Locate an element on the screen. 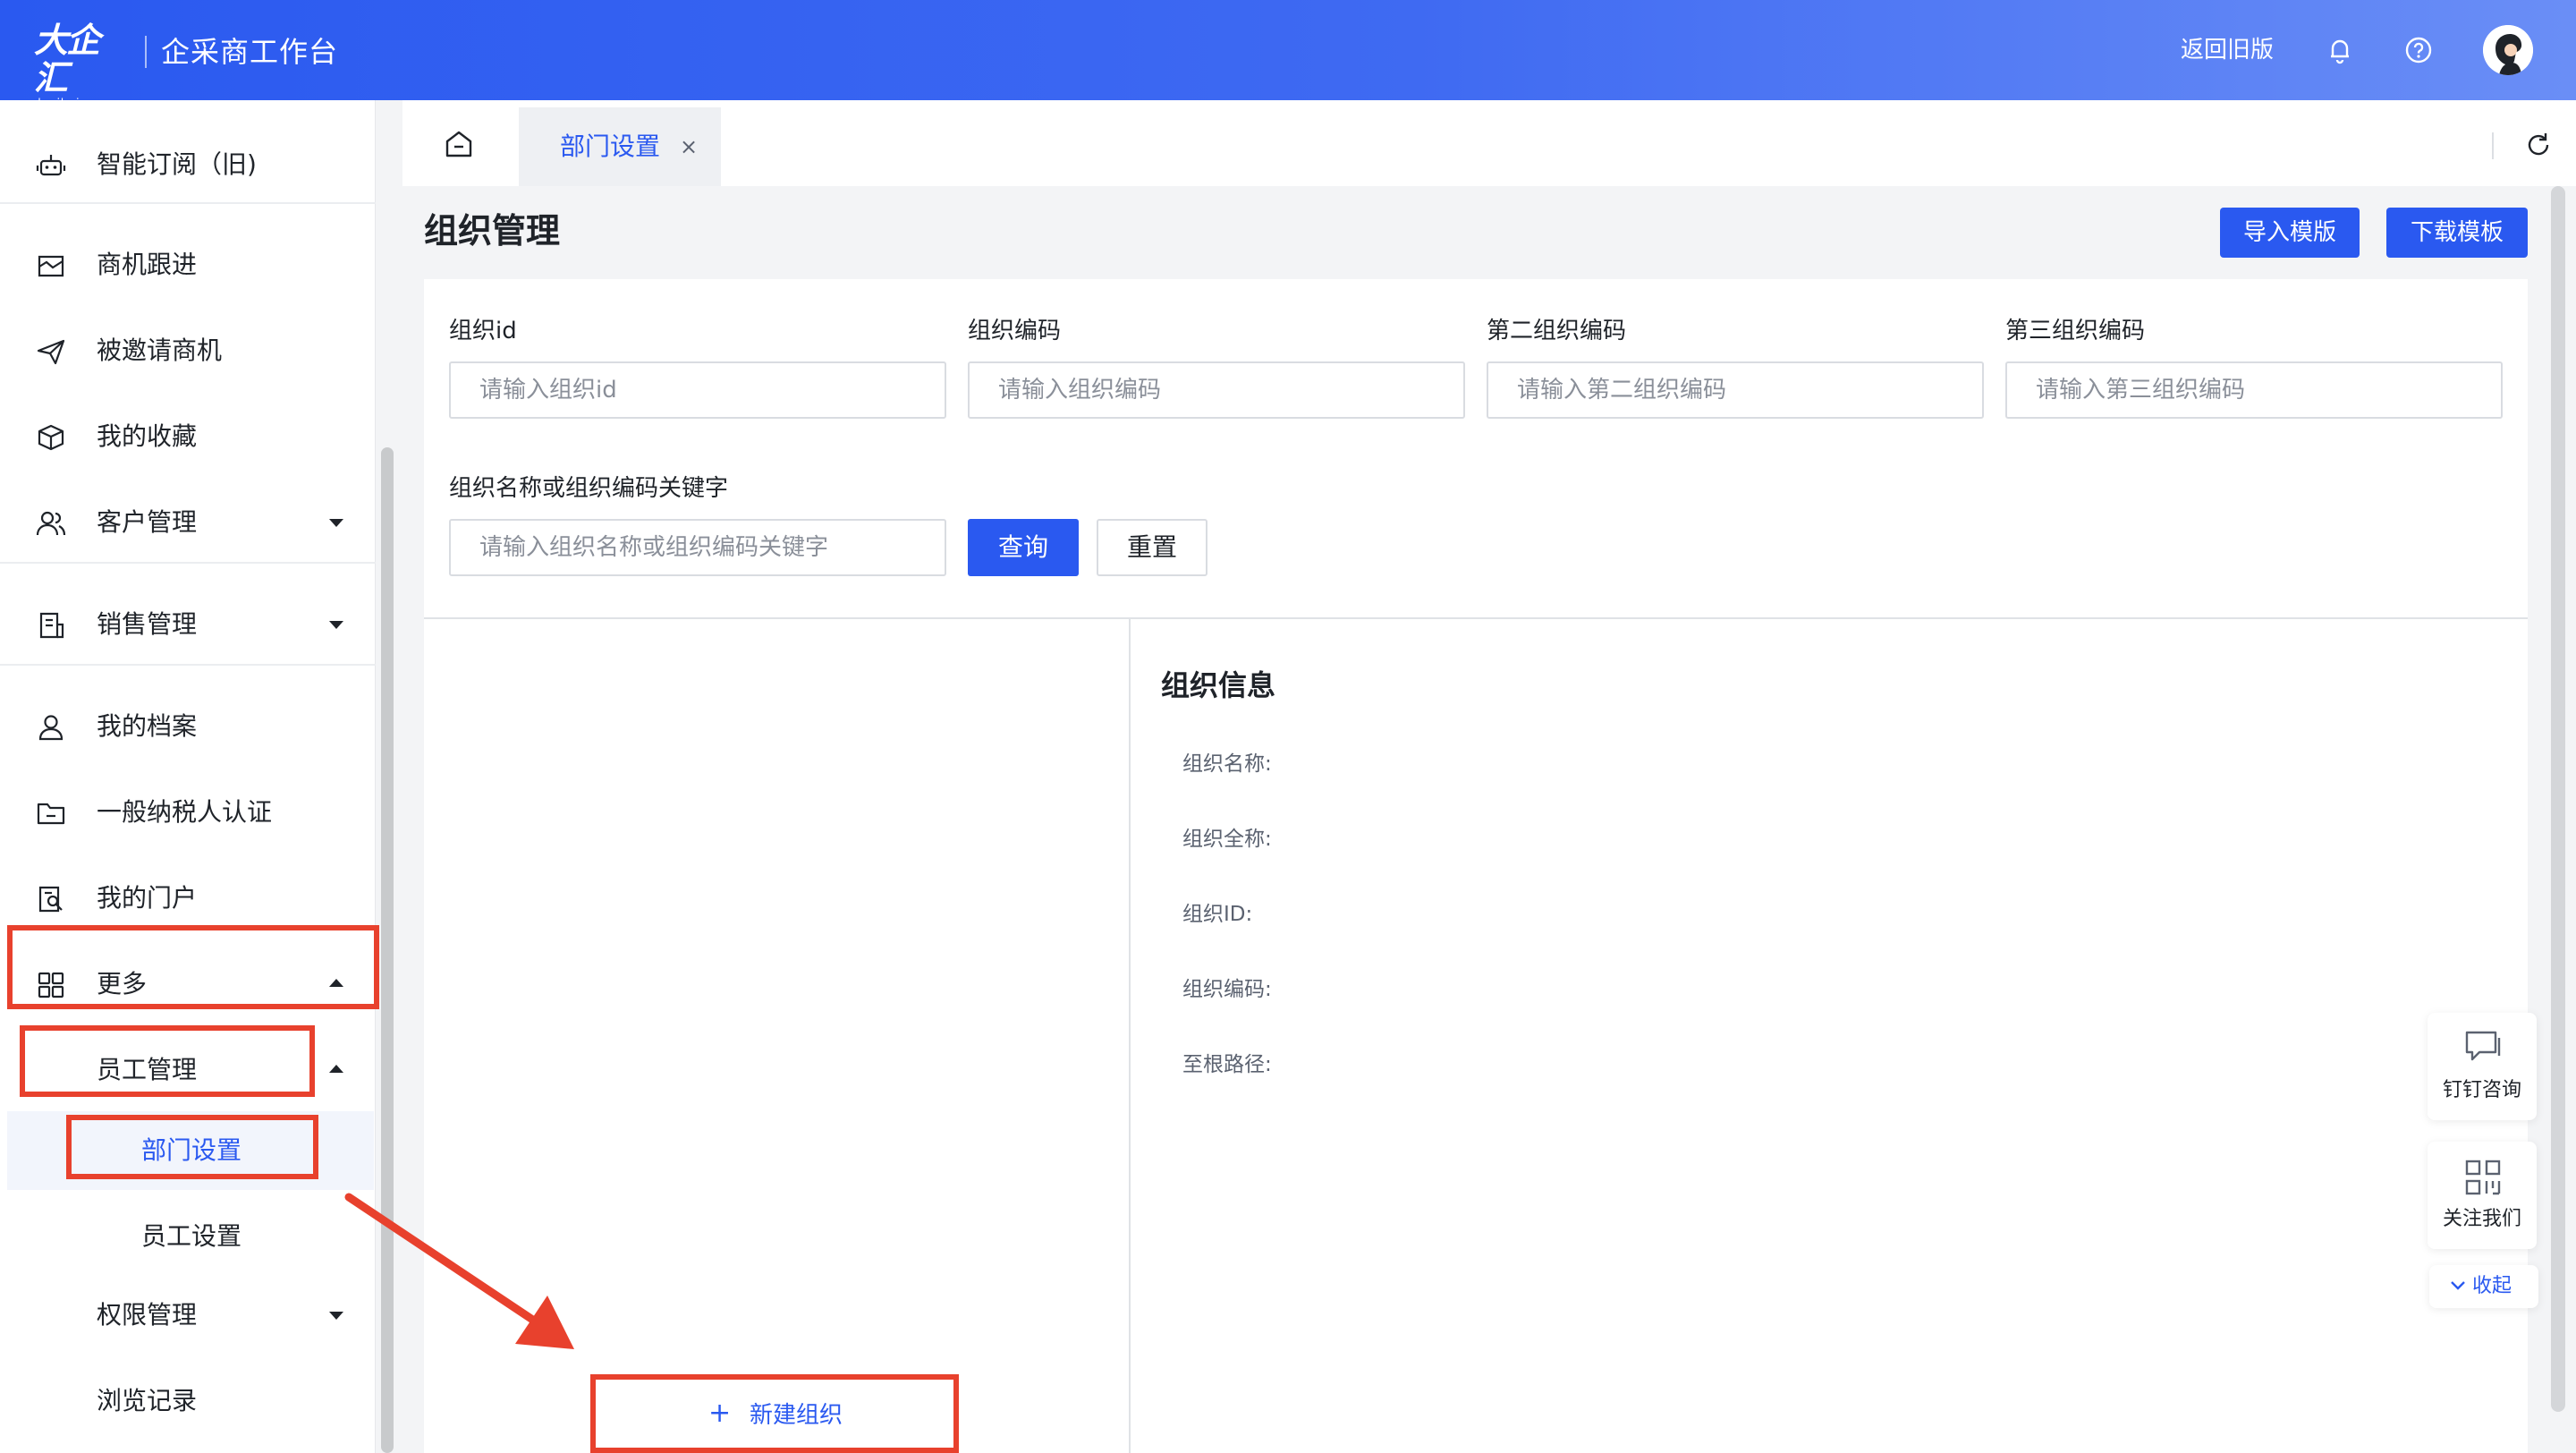 Image resolution: width=2576 pixels, height=1453 pixels. logo-text: 大企汇 is located at coordinates (67, 59).